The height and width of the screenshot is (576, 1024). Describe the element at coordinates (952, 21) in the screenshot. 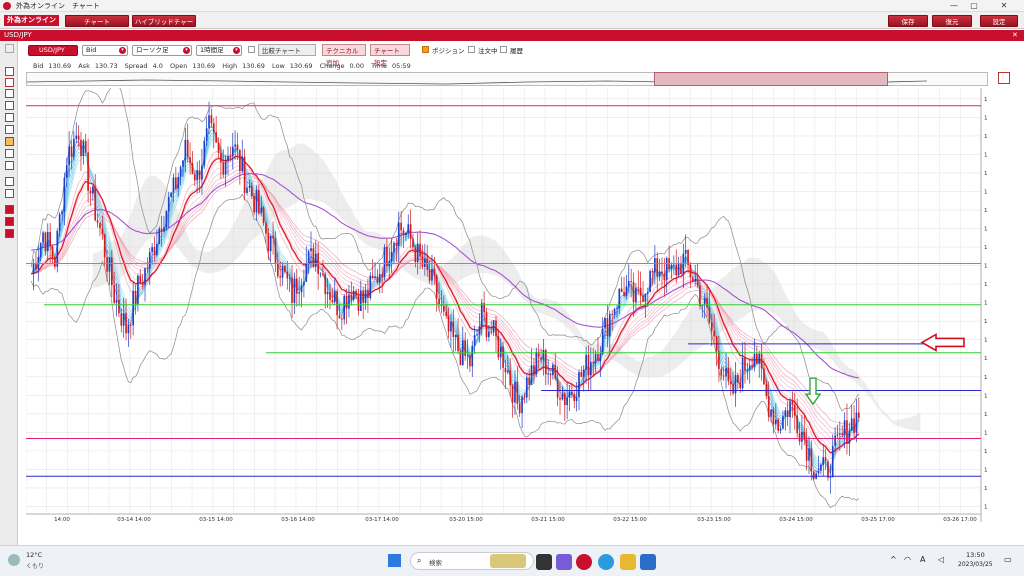

I see `restore-button: 復元` at that location.